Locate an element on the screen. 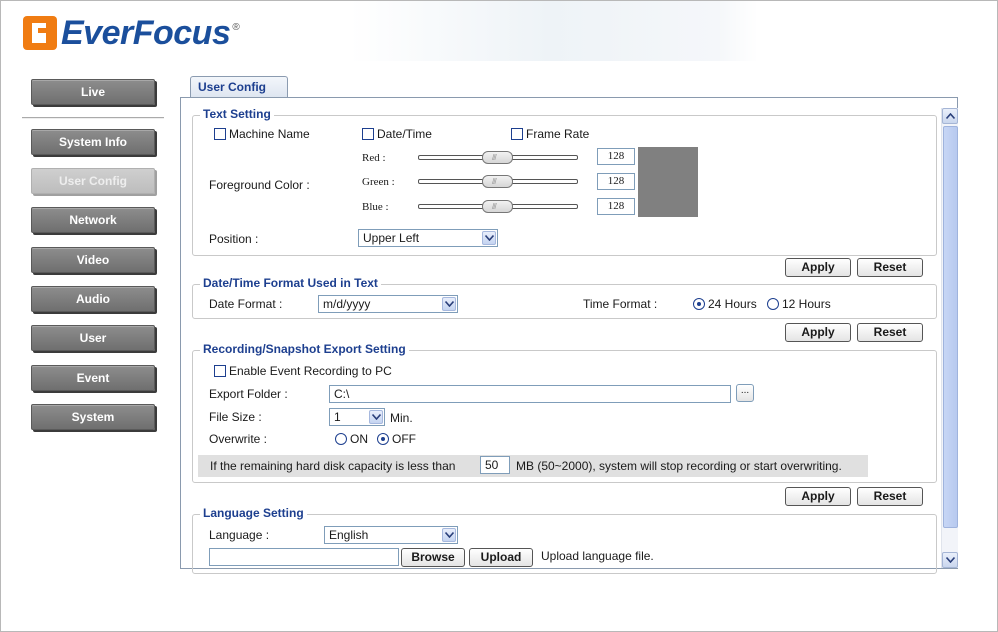 The image size is (998, 632). nav-video-button: Video is located at coordinates (93, 260).